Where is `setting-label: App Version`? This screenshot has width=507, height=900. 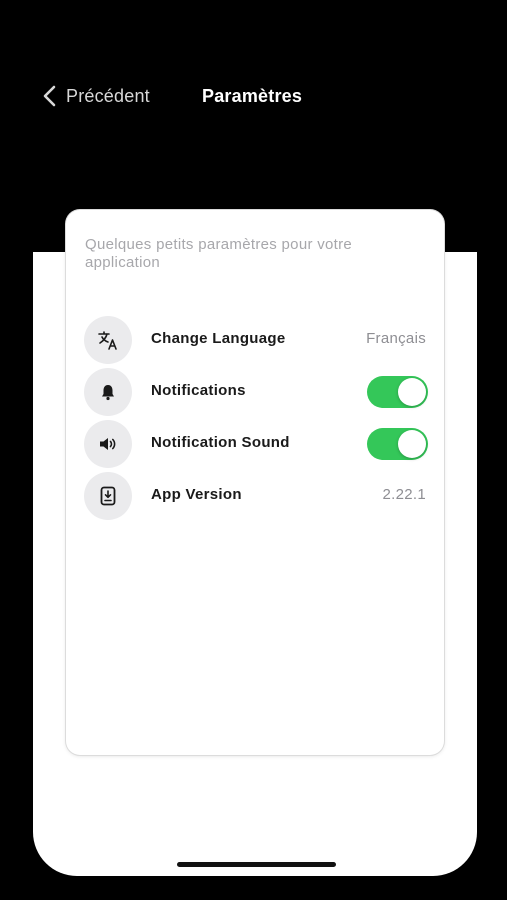 setting-label: App Version is located at coordinates (196, 494).